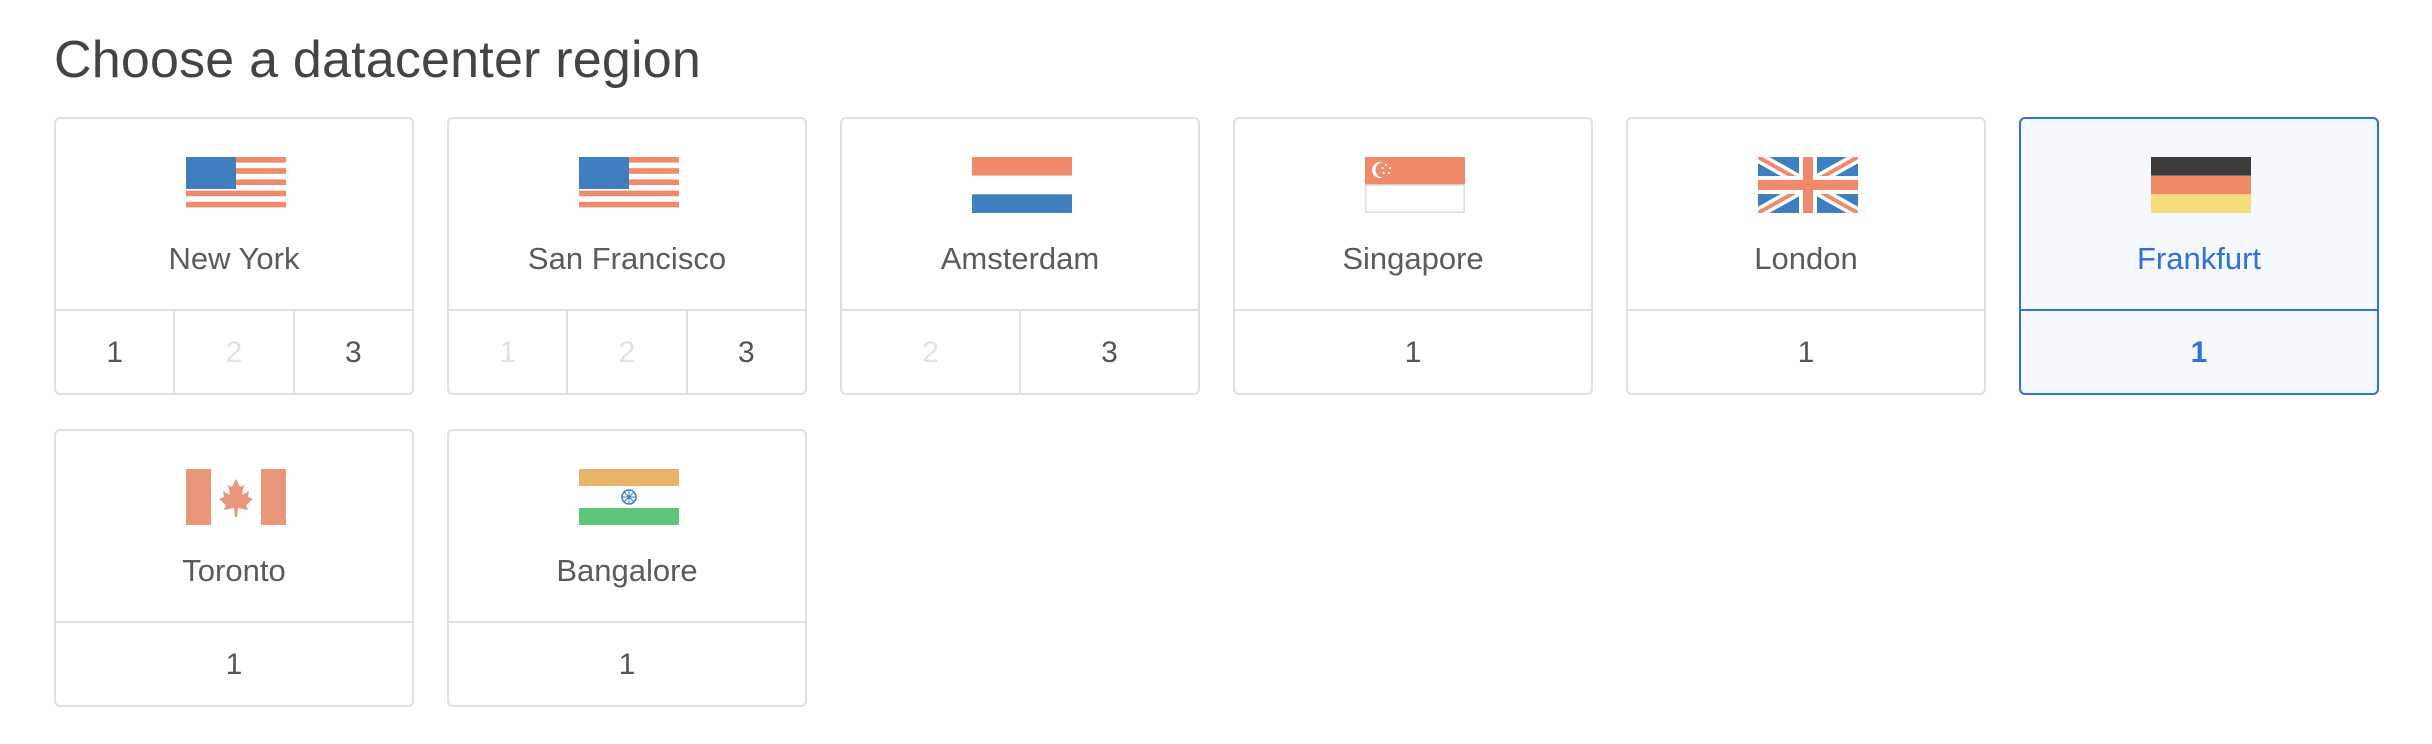 This screenshot has width=2432, height=744. What do you see at coordinates (2199, 214) in the screenshot?
I see `region-header: Frankfurt` at bounding box center [2199, 214].